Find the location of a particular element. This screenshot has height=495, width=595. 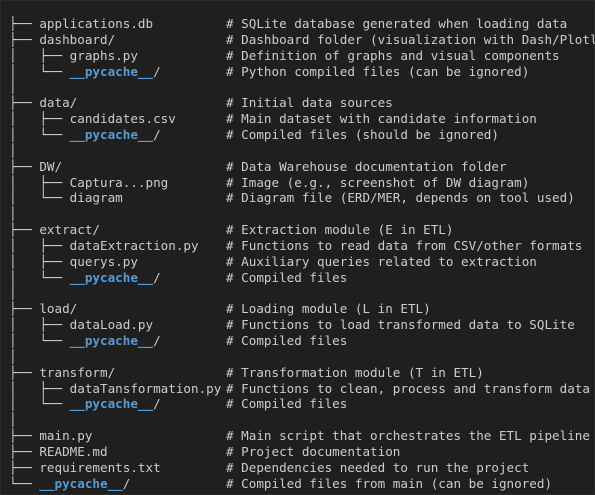

file-name: requirements.txt is located at coordinates (100, 467).